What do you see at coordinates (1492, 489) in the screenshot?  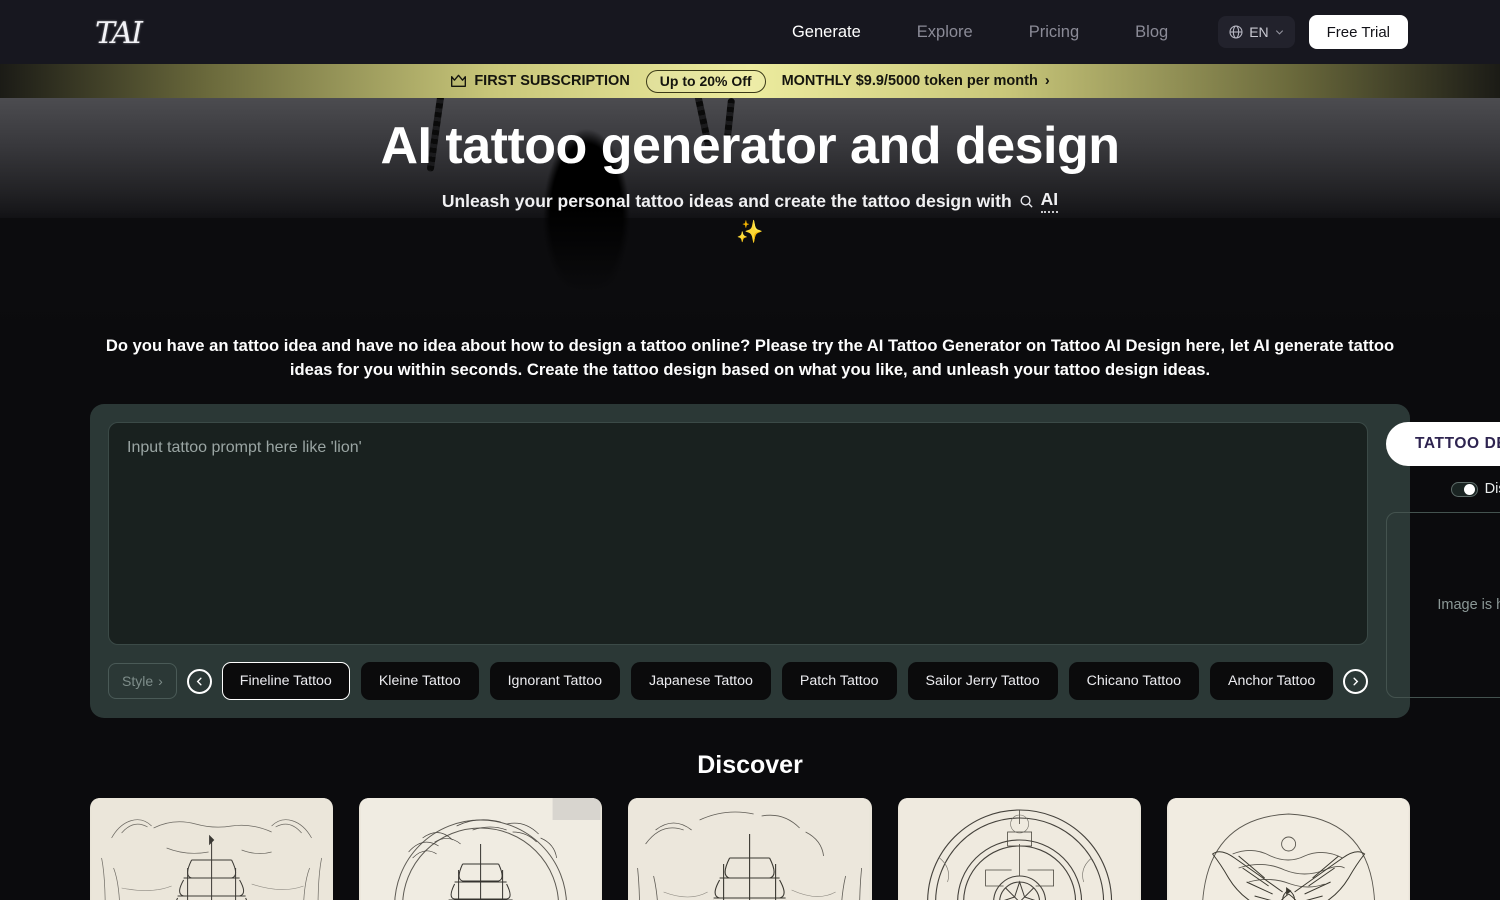 I see `display-public-label: Display Public` at bounding box center [1492, 489].